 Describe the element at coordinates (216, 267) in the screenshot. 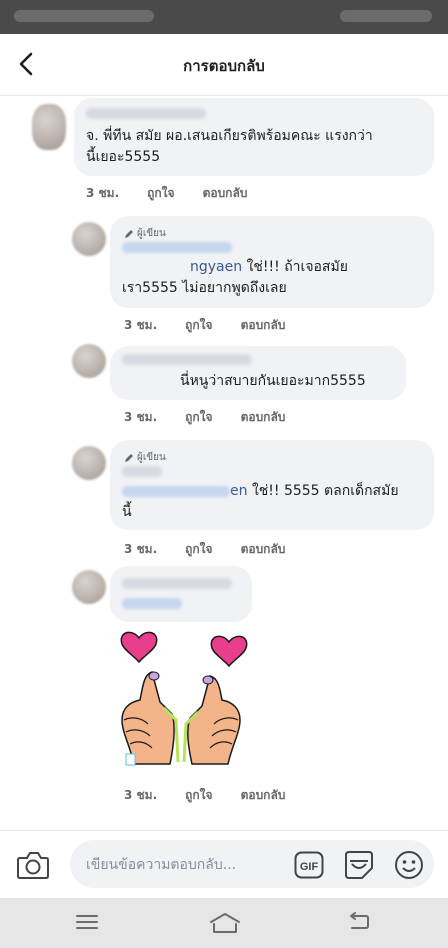

I see `mention-link: ngyaen` at that location.